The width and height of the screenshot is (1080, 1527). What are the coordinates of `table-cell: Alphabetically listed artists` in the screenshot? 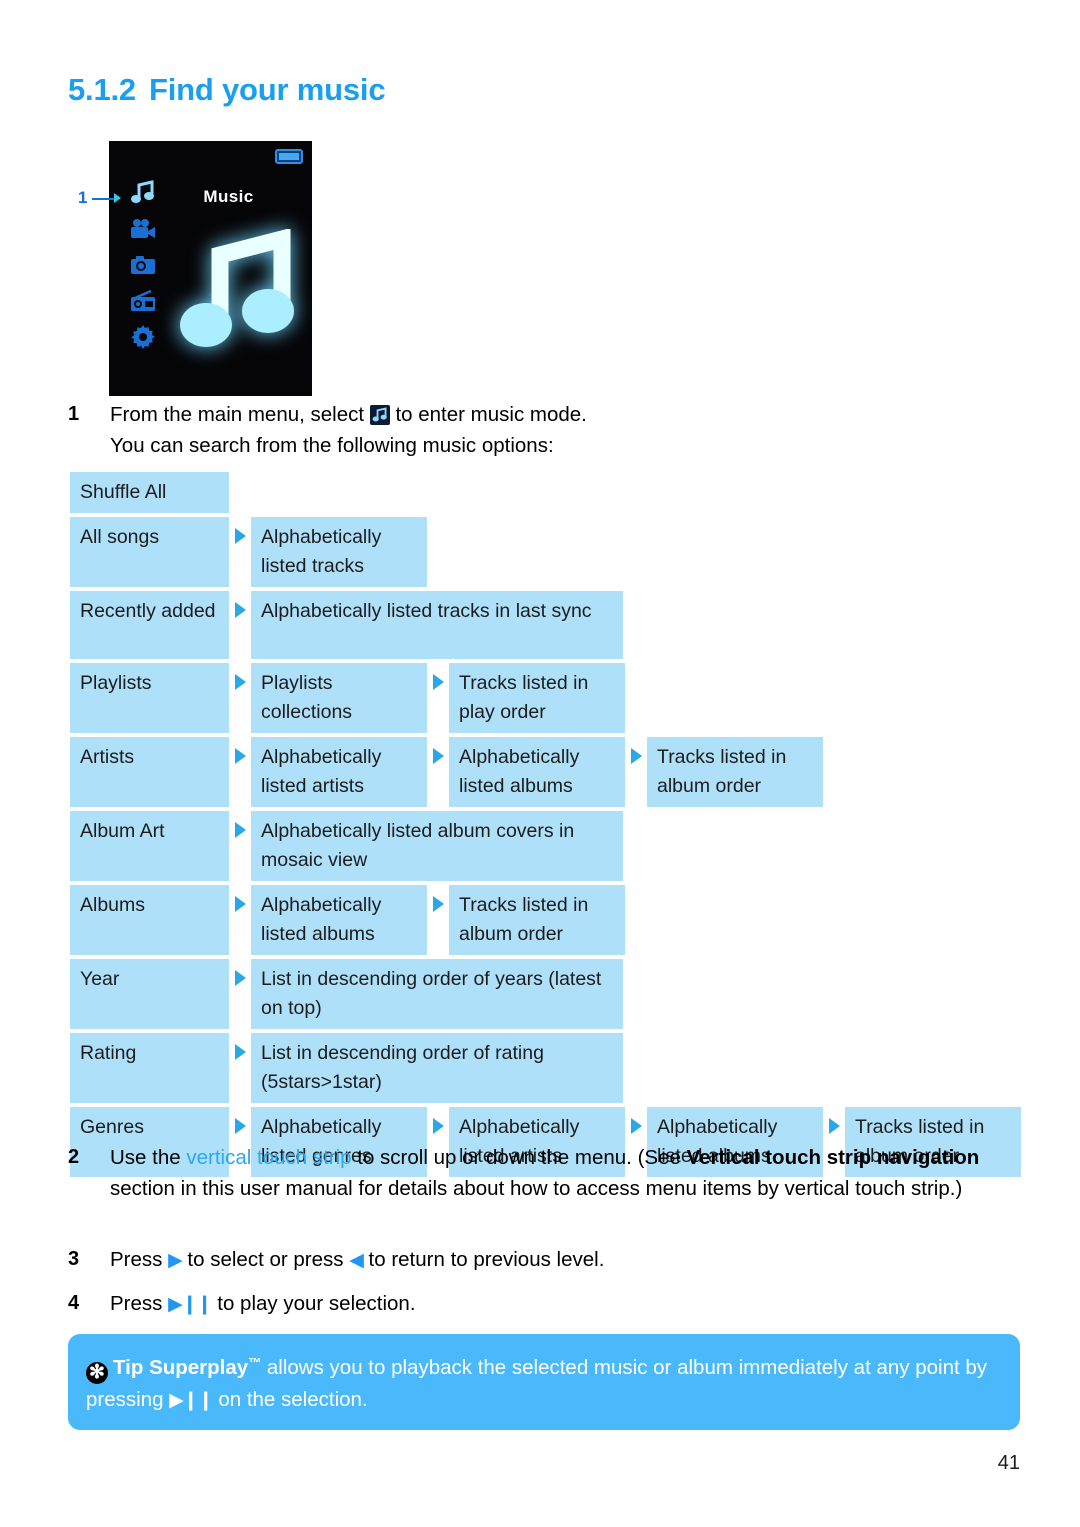 It's located at (339, 772).